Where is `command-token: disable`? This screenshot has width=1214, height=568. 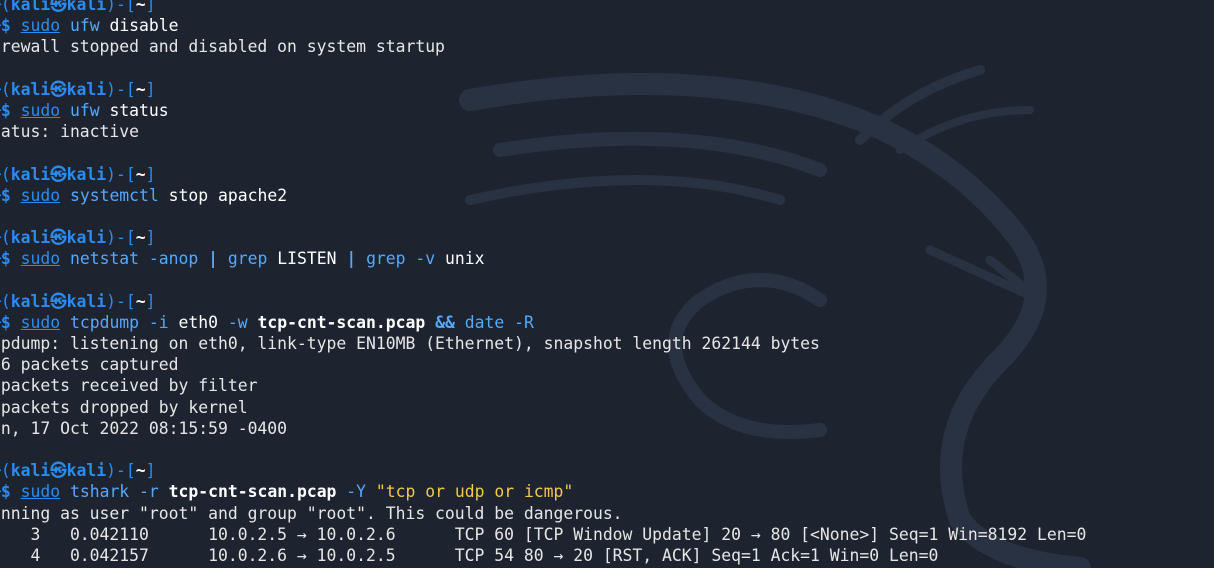
command-token: disable is located at coordinates (139, 26).